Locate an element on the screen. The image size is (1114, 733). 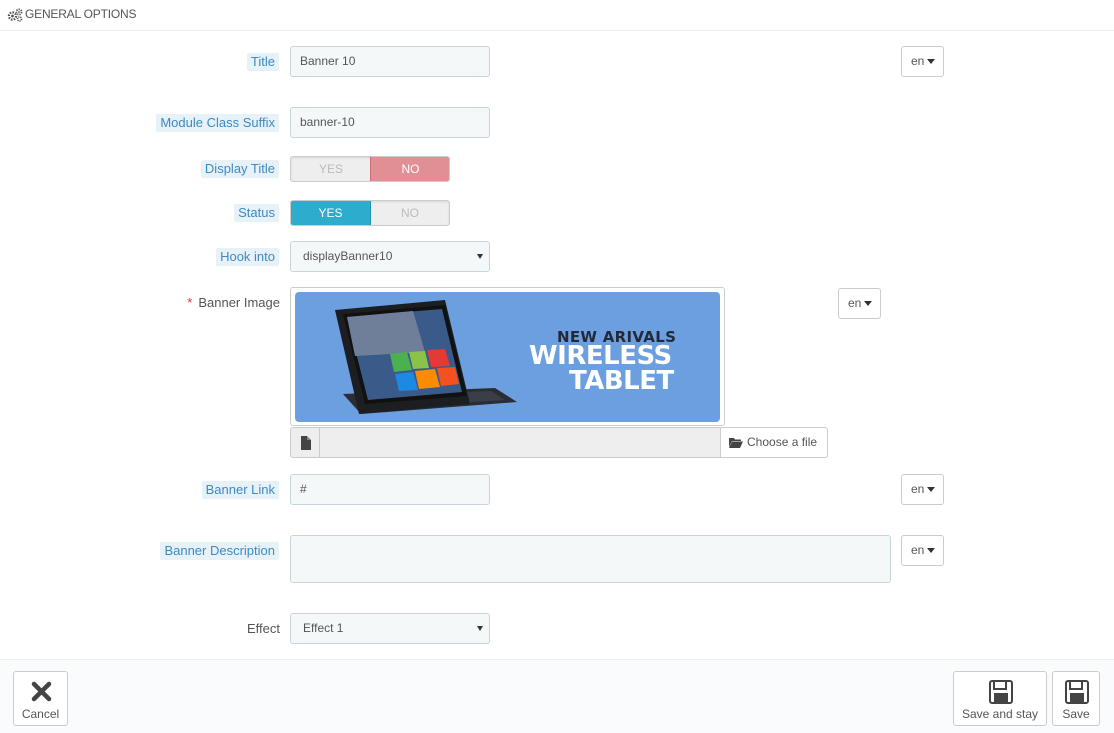
banner-description-lang-label: en is located at coordinates (918, 550).